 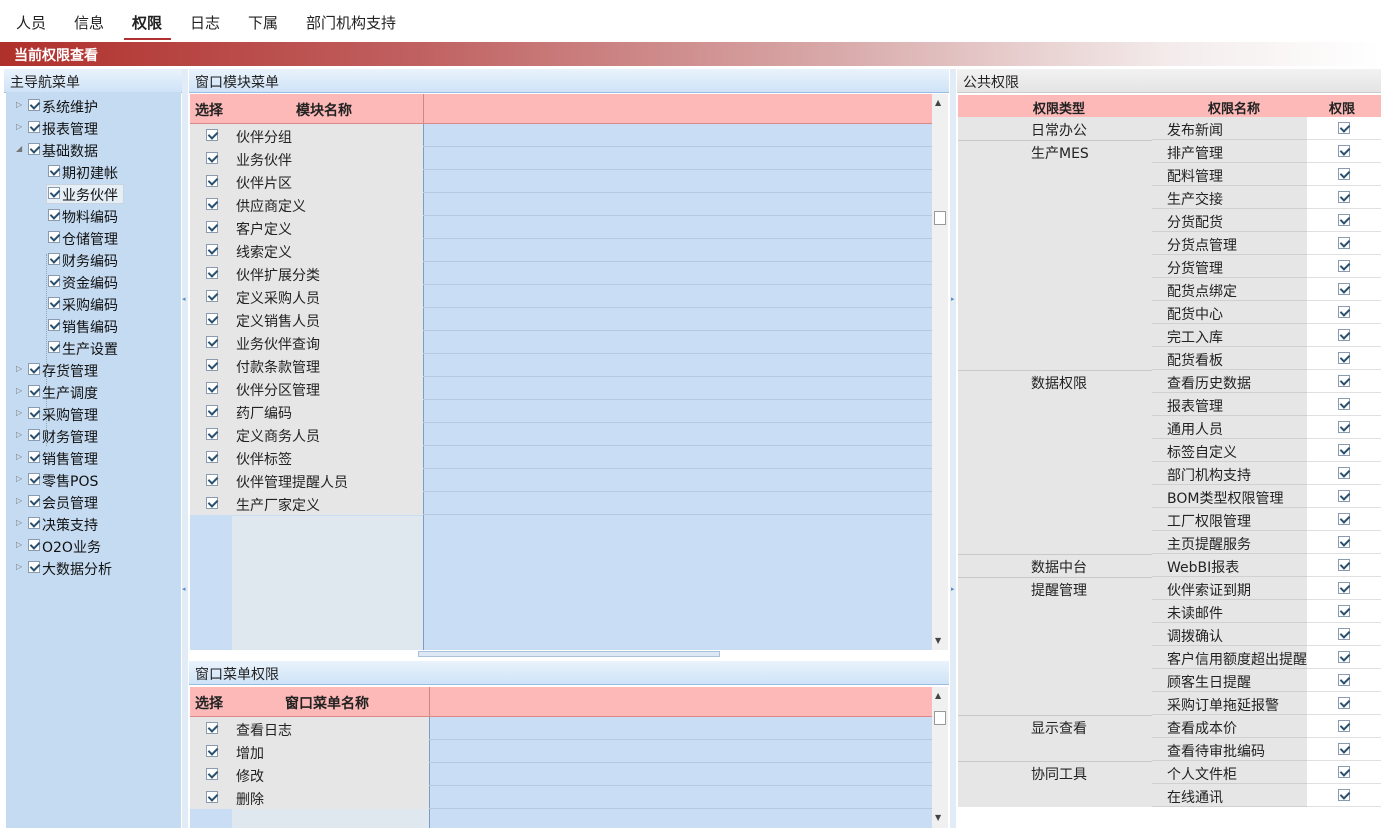 What do you see at coordinates (561, 273) in the screenshot?
I see `table-row: 伙伴扩展分类` at bounding box center [561, 273].